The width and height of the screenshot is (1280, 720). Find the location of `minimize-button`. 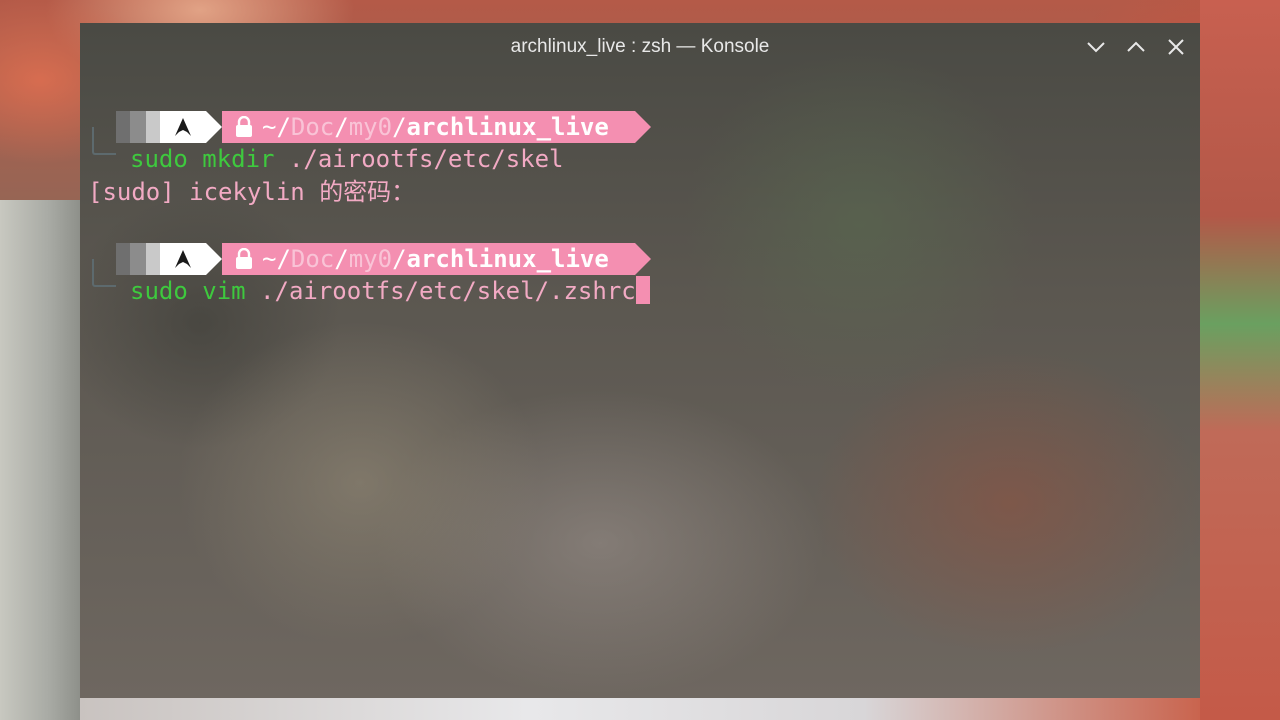

minimize-button is located at coordinates (1096, 47).